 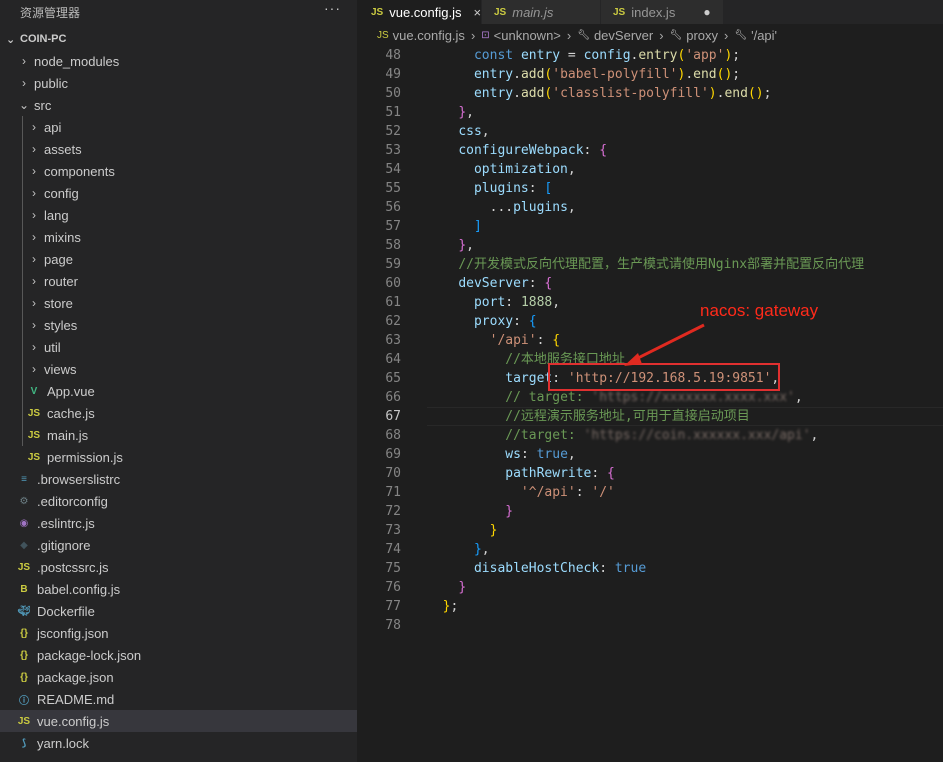 What do you see at coordinates (178, 655) in the screenshot?
I see `tree-file: {} package-lock.json` at bounding box center [178, 655].